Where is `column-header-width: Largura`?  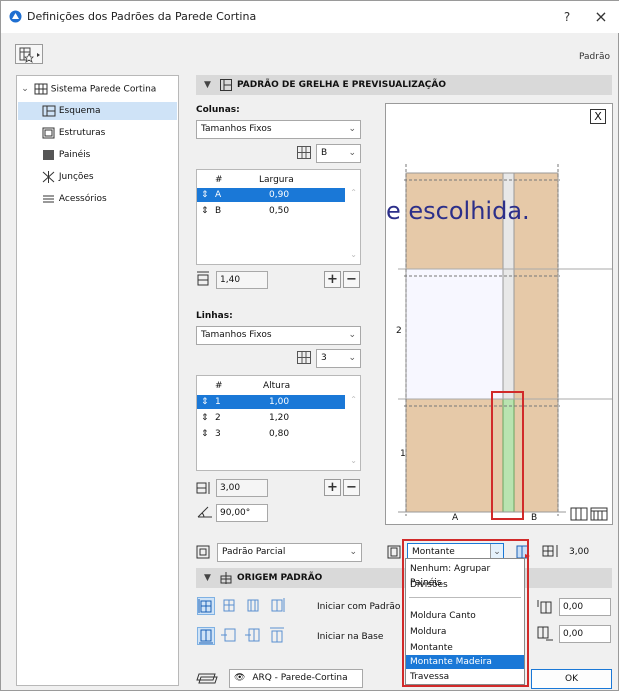 column-header-width: Largura is located at coordinates (276, 180).